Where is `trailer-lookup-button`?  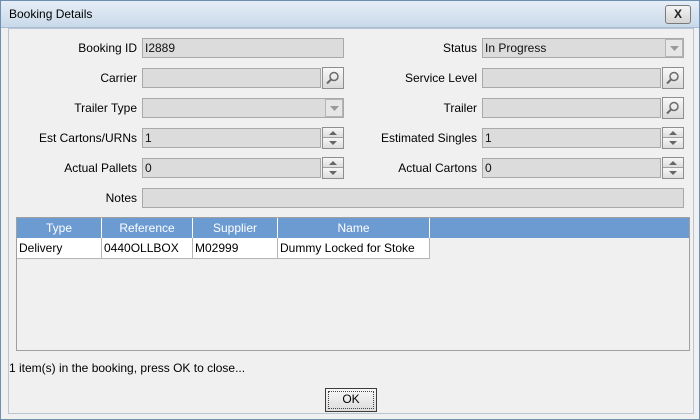
trailer-lookup-button is located at coordinates (673, 108).